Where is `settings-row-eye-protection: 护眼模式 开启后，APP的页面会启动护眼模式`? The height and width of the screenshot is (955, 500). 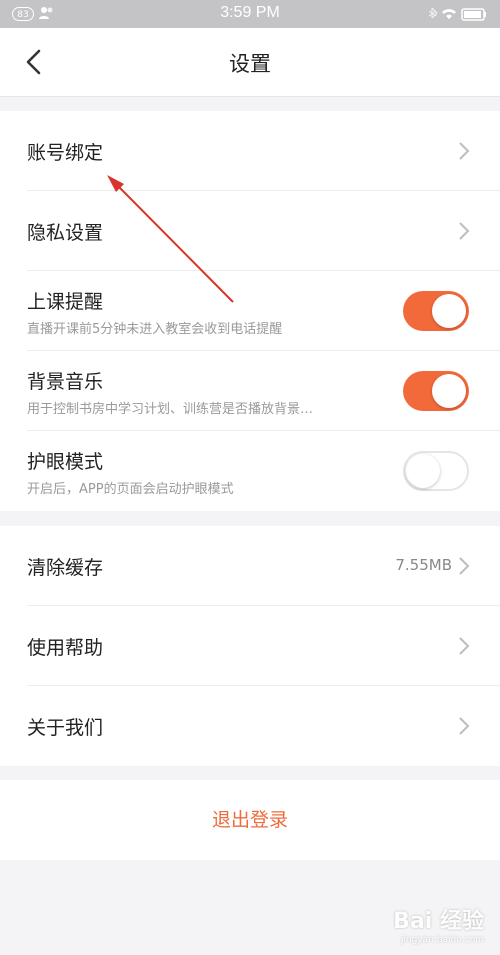
settings-row-eye-protection: 护眼模式 开启后，APP的页面会启动护眼模式 is located at coordinates (250, 471).